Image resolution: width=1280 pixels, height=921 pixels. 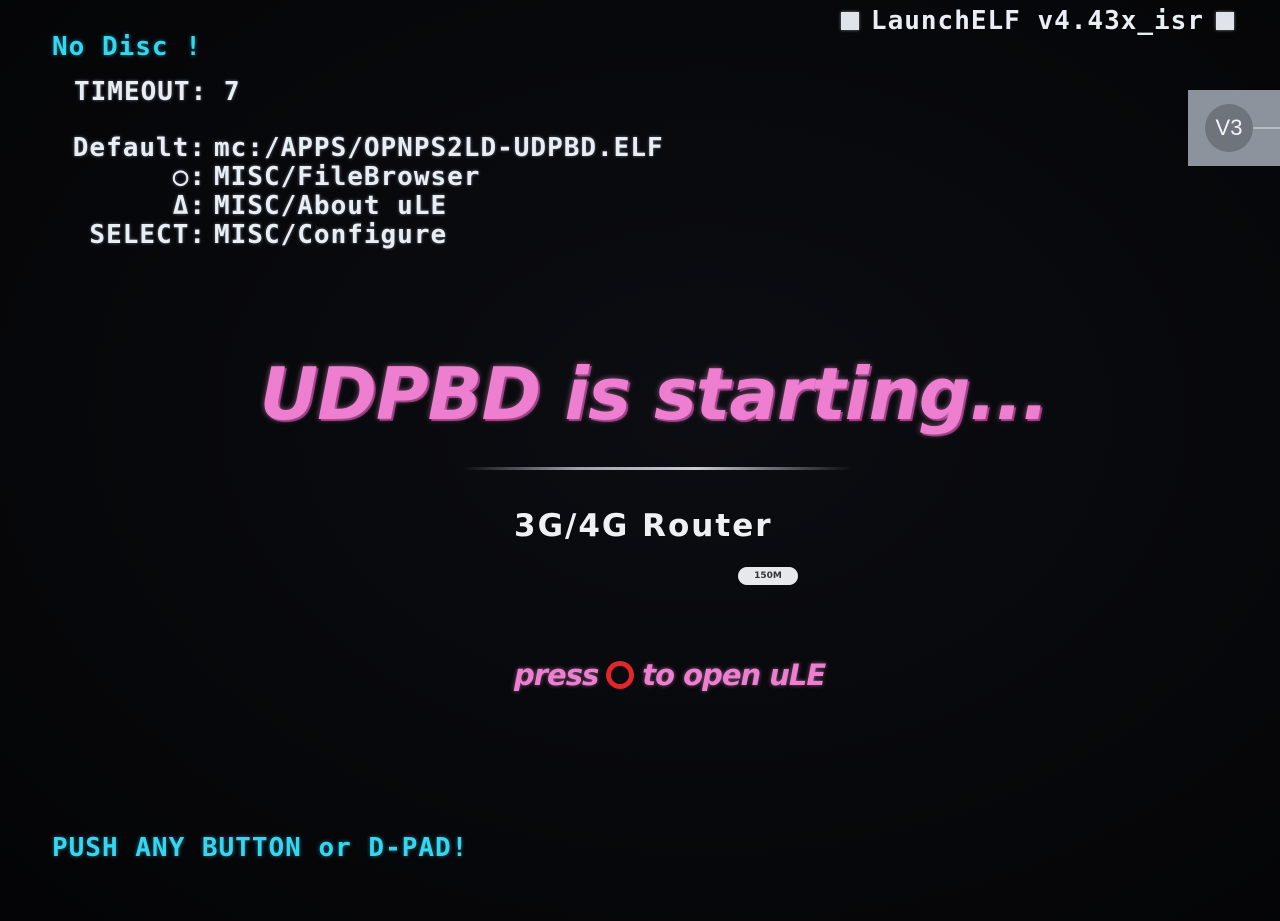 I want to click on launch-key: Δ:, so click(x=189, y=206).